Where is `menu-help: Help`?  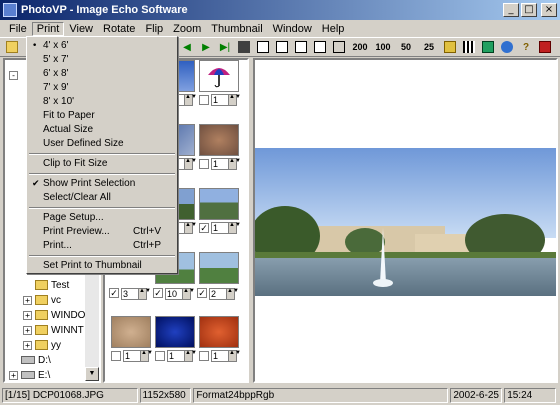 menu-help: Help is located at coordinates (333, 29).